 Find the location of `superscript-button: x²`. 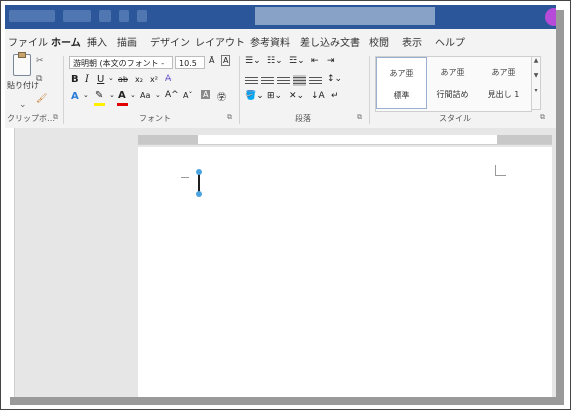

superscript-button: x² is located at coordinates (154, 79).